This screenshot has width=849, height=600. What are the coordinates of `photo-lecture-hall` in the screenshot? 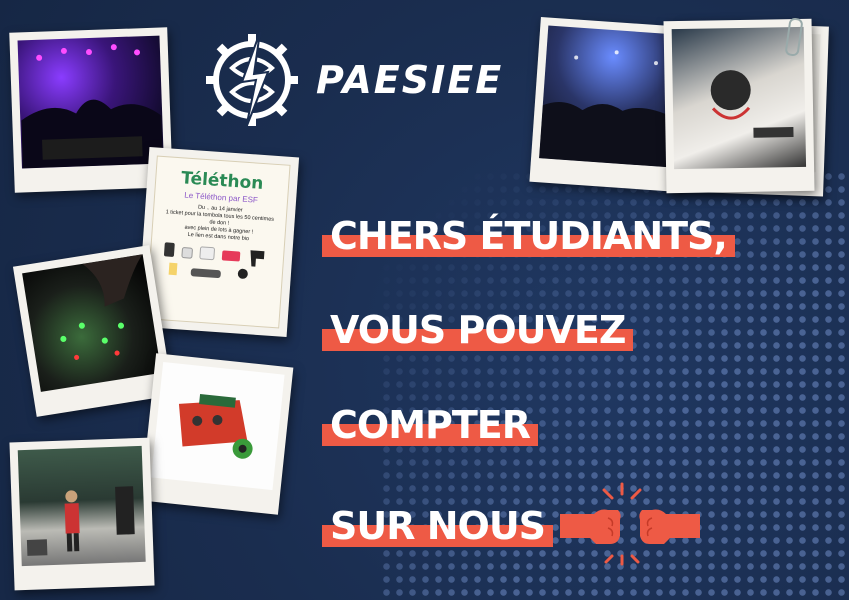 It's located at (82, 514).